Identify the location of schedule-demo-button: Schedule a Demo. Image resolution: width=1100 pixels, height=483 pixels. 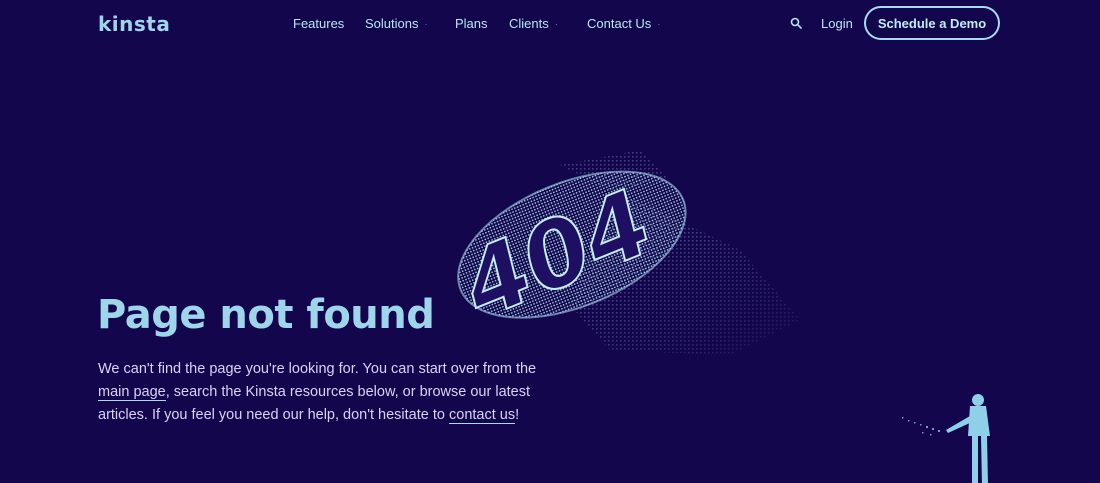
(932, 23).